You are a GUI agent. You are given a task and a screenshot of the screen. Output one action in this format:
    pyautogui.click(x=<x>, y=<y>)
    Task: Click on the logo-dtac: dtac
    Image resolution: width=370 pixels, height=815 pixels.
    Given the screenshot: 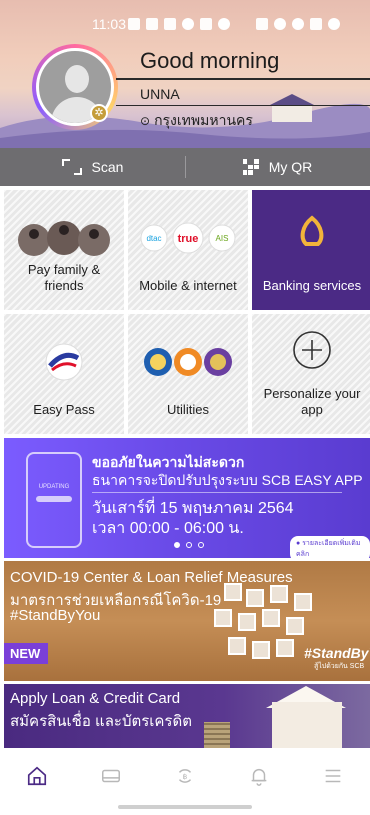 What is the action you would take?
    pyautogui.click(x=153, y=238)
    